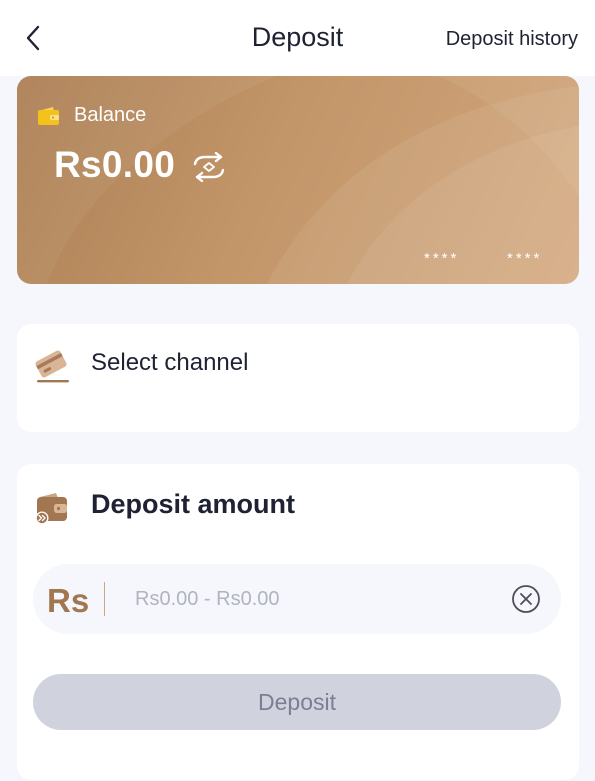  Describe the element at coordinates (104, 599) in the screenshot. I see `field-divider` at that location.